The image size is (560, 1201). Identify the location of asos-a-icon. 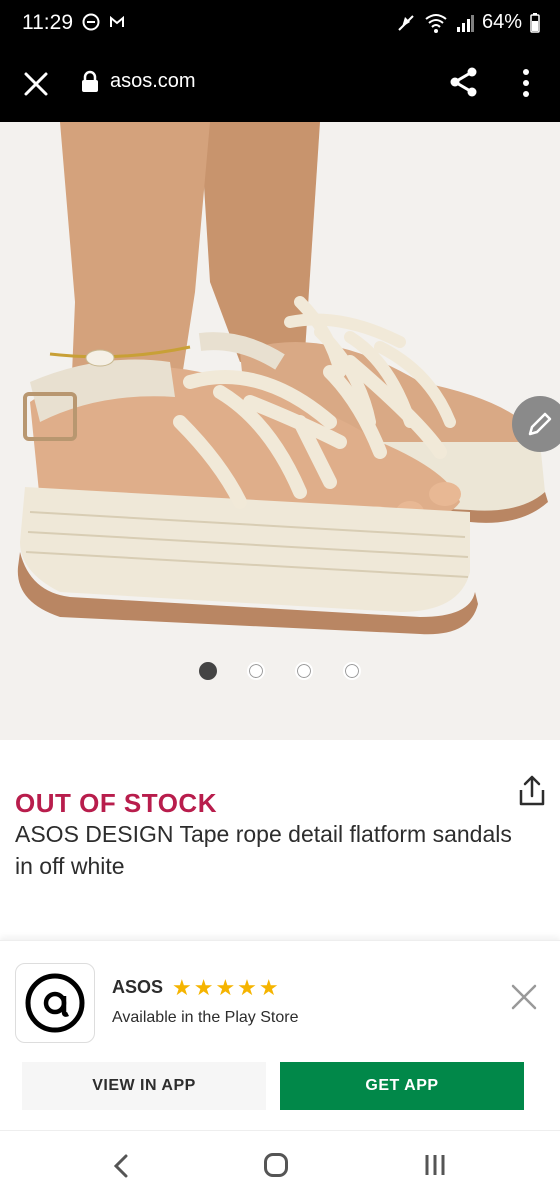
(55, 1003).